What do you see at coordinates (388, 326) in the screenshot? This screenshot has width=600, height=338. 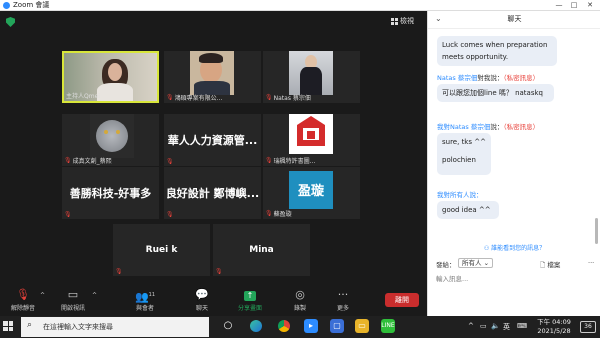 I see `line-app-icon: LINE` at bounding box center [388, 326].